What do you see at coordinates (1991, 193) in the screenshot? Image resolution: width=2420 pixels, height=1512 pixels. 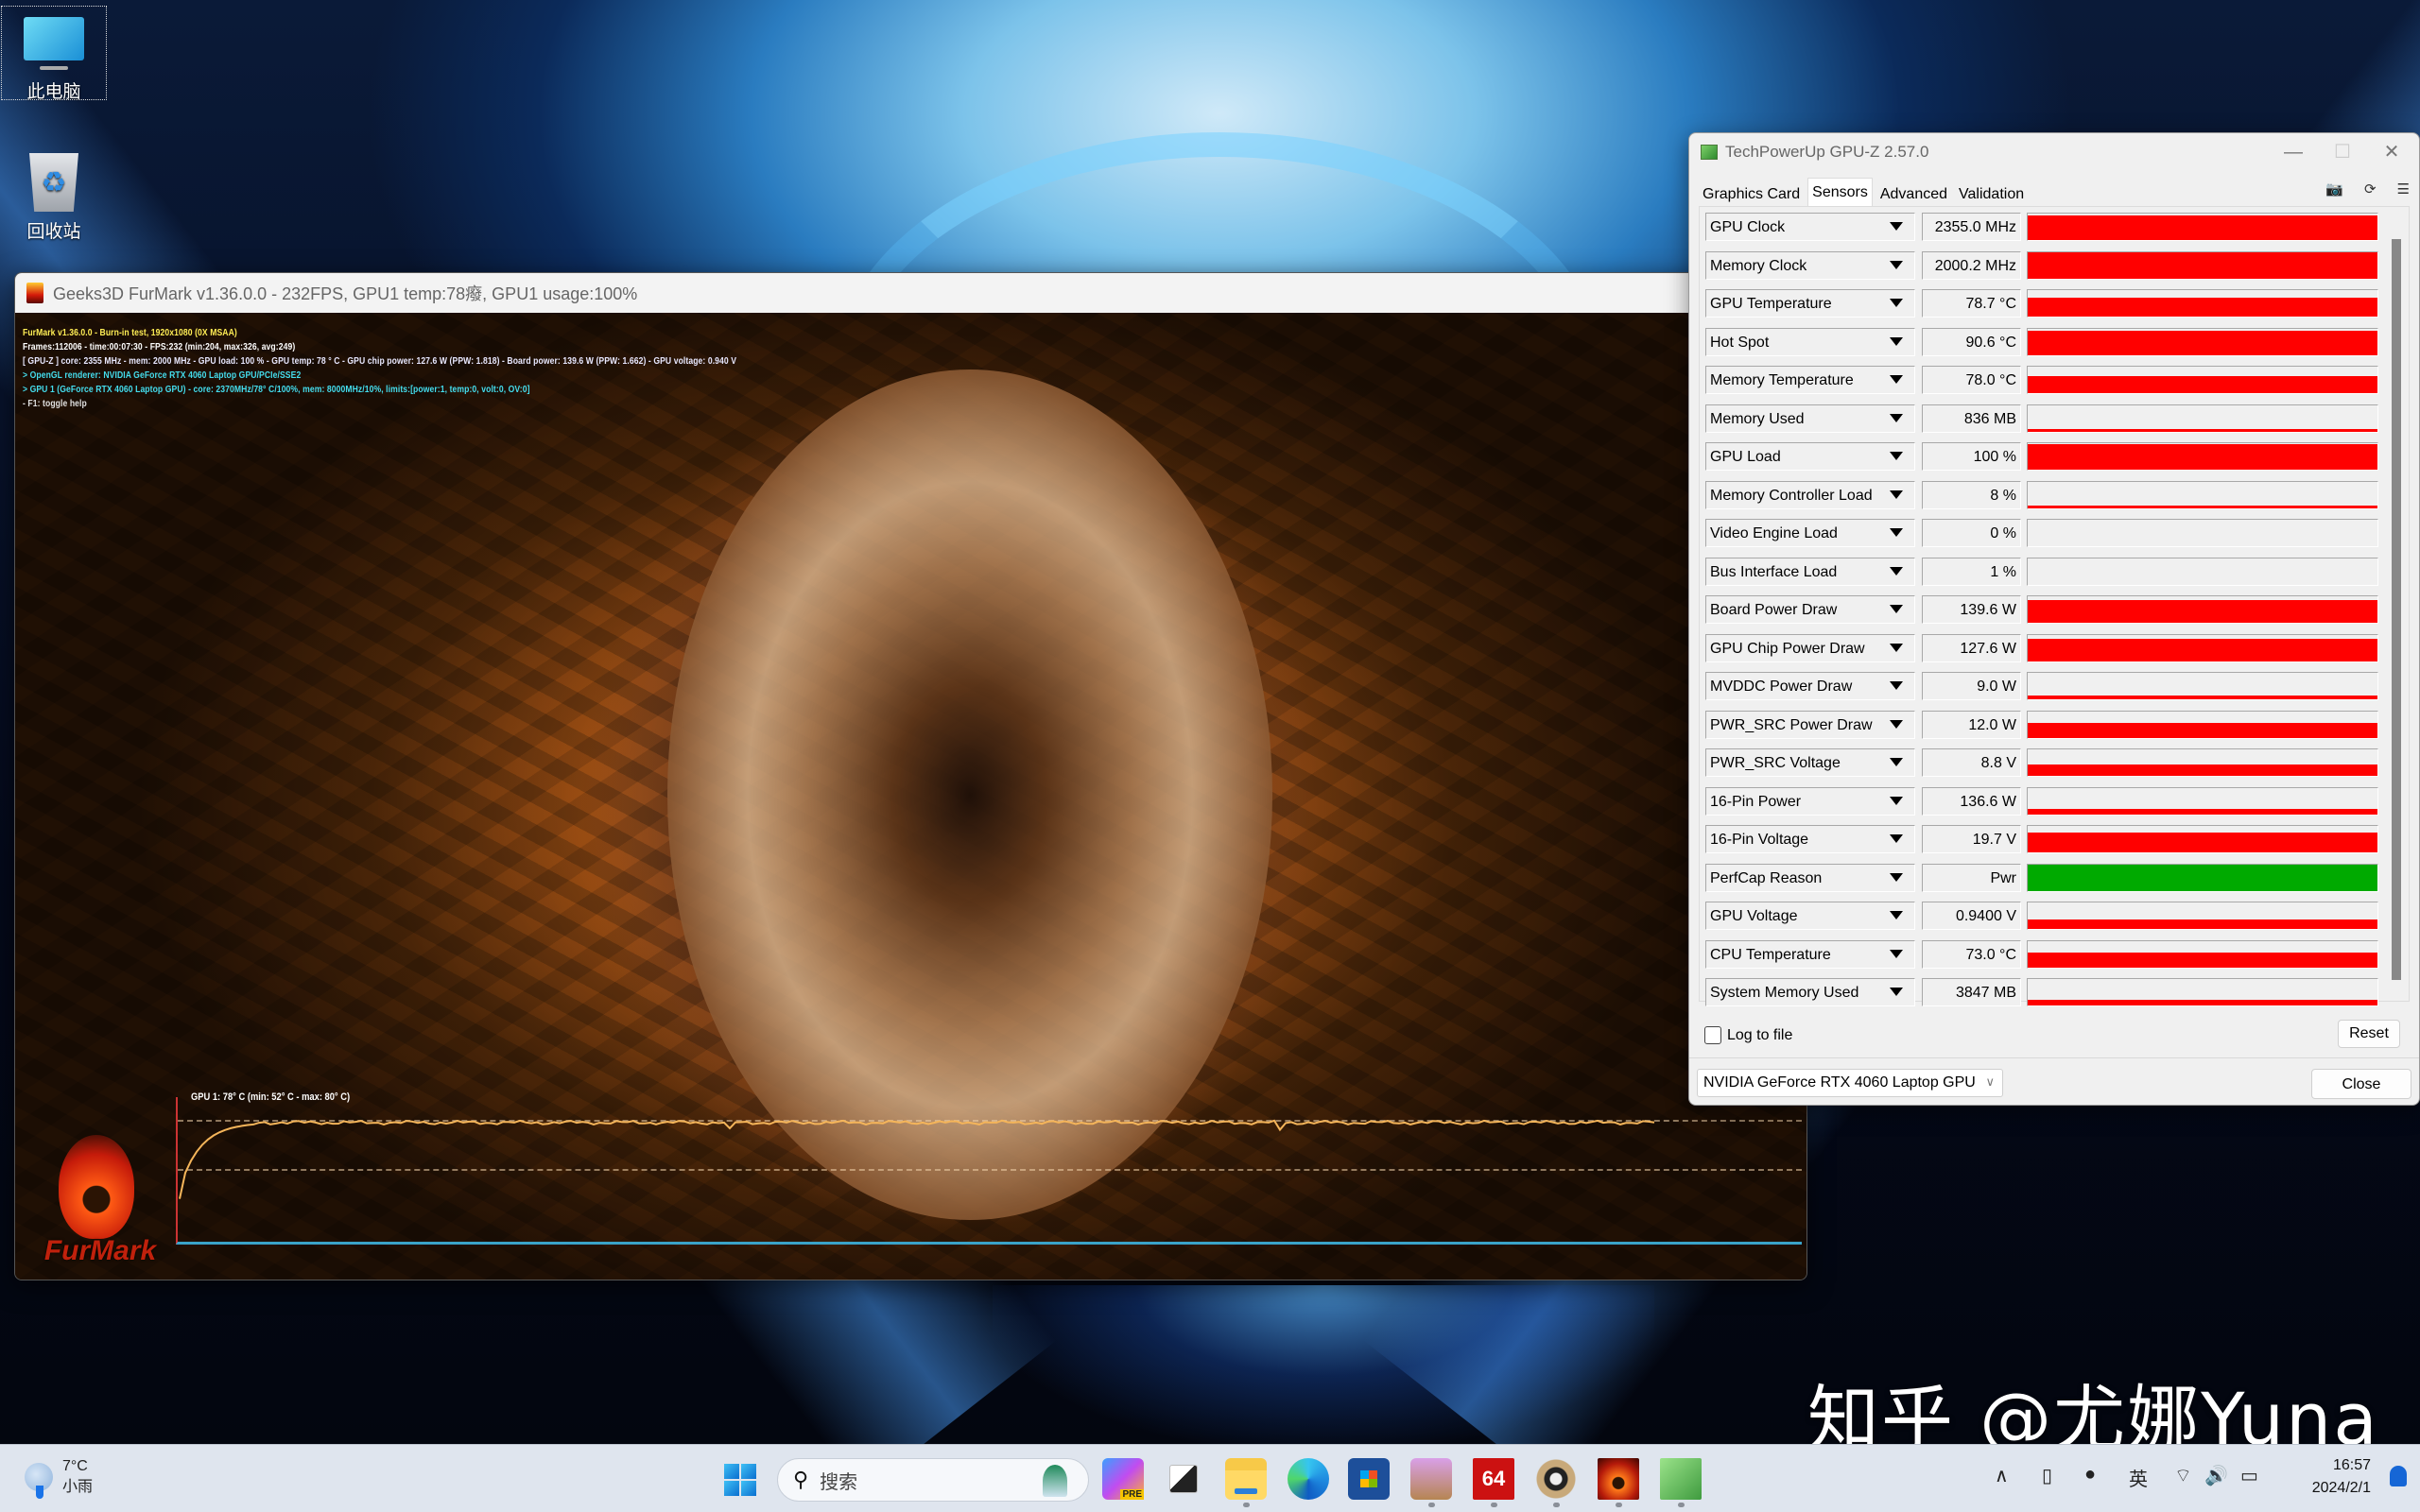 I see `tab-validation: Validation` at bounding box center [1991, 193].